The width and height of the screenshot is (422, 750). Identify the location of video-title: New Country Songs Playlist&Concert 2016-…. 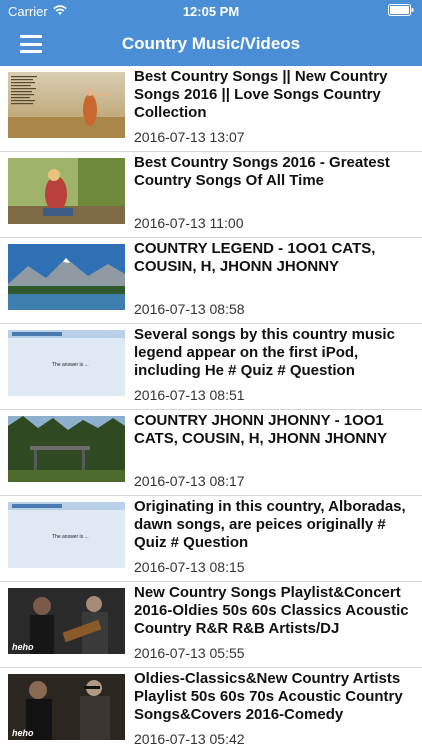
(271, 610).